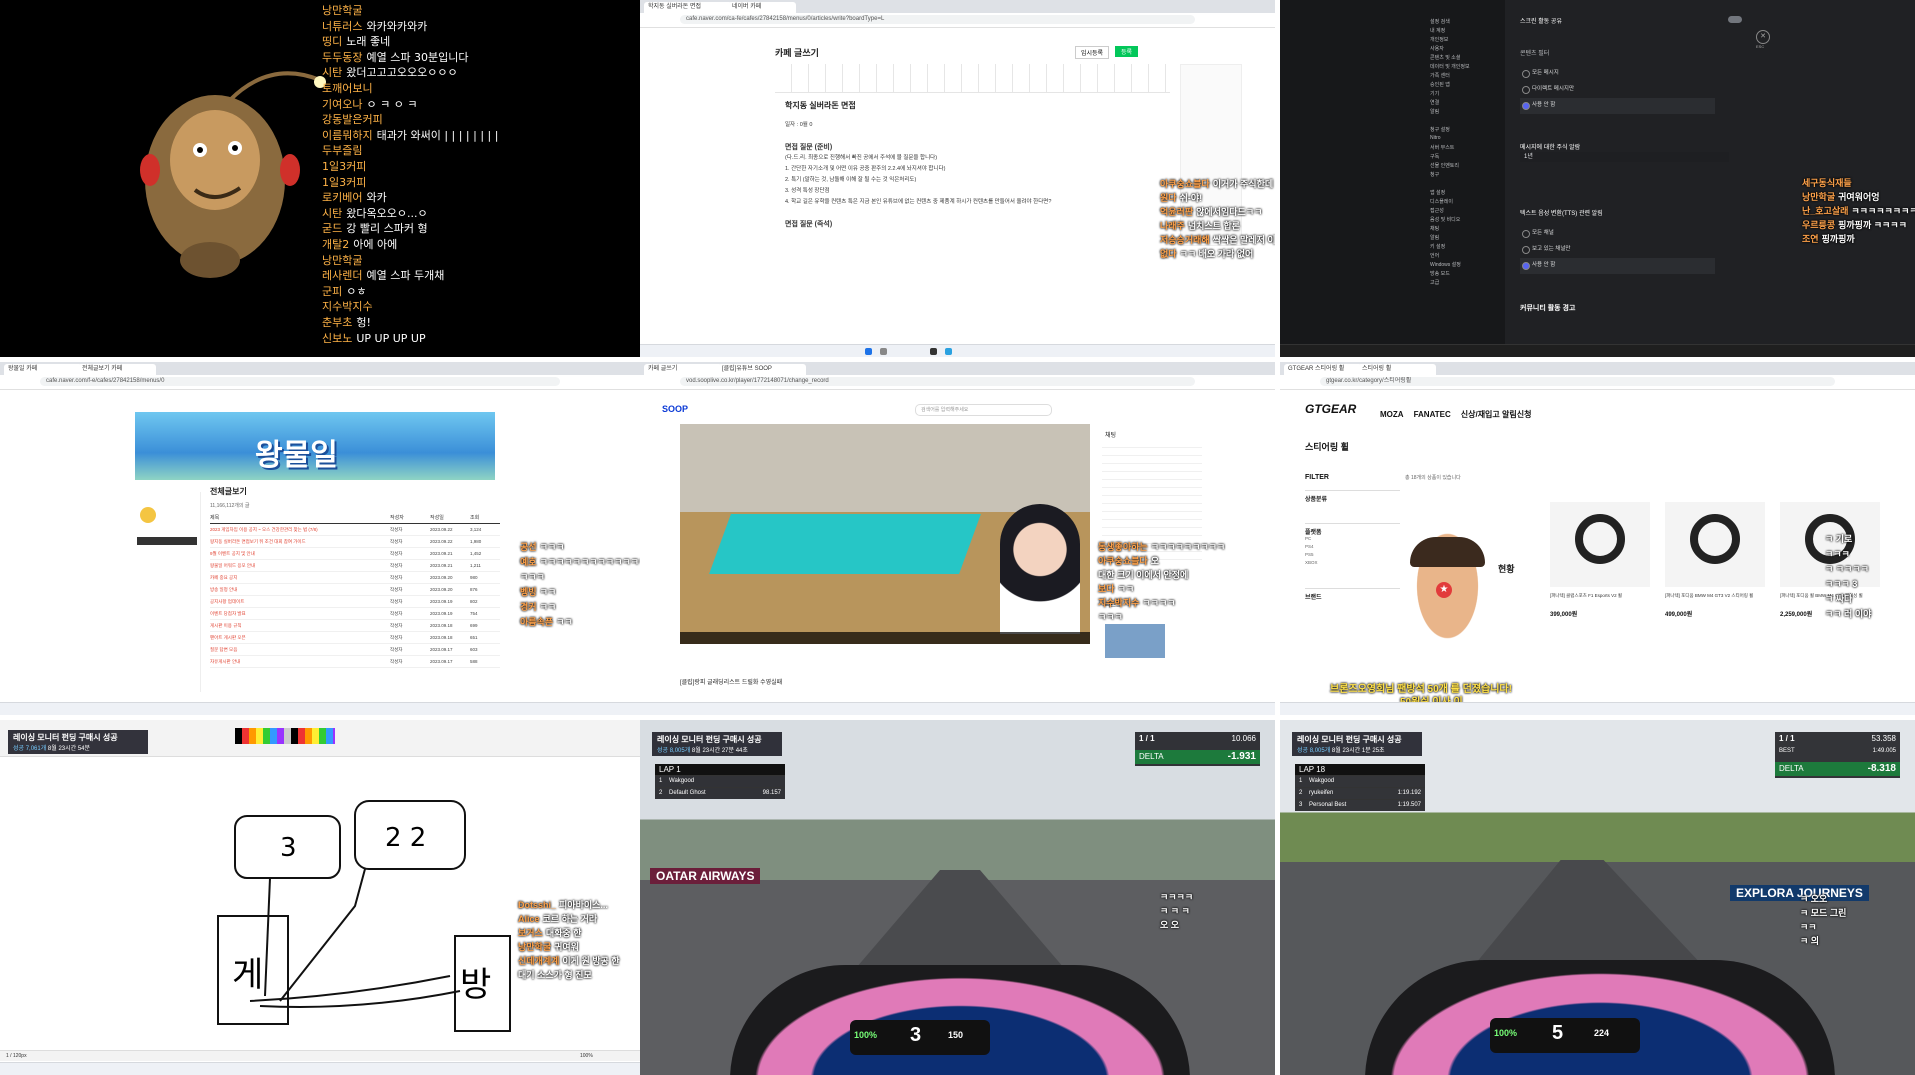  Describe the element at coordinates (300, 601) in the screenshot. I see `table-cell: 공지사항 업데이트` at that location.